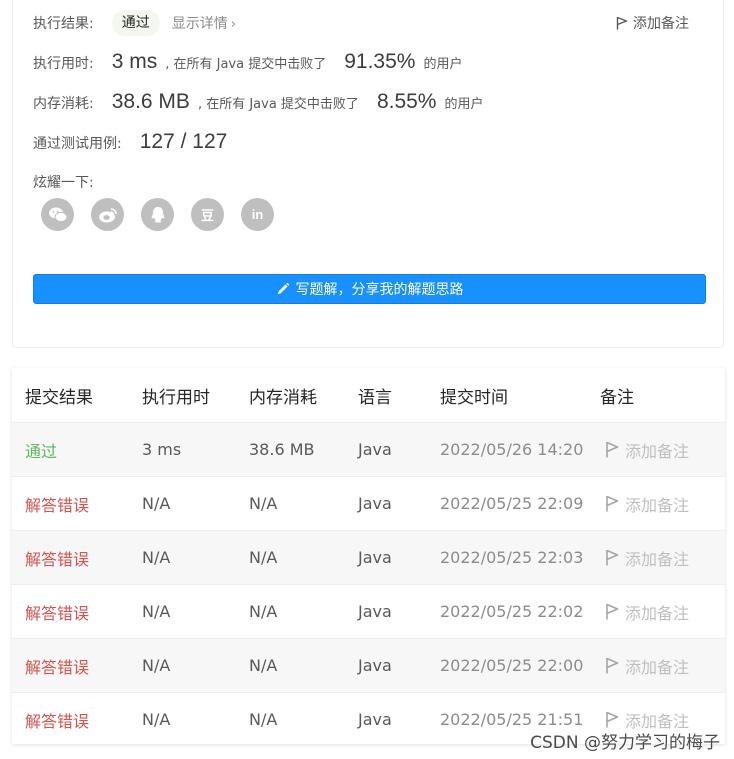 This screenshot has width=734, height=759. I want to click on linkedin-icon: in, so click(257, 214).